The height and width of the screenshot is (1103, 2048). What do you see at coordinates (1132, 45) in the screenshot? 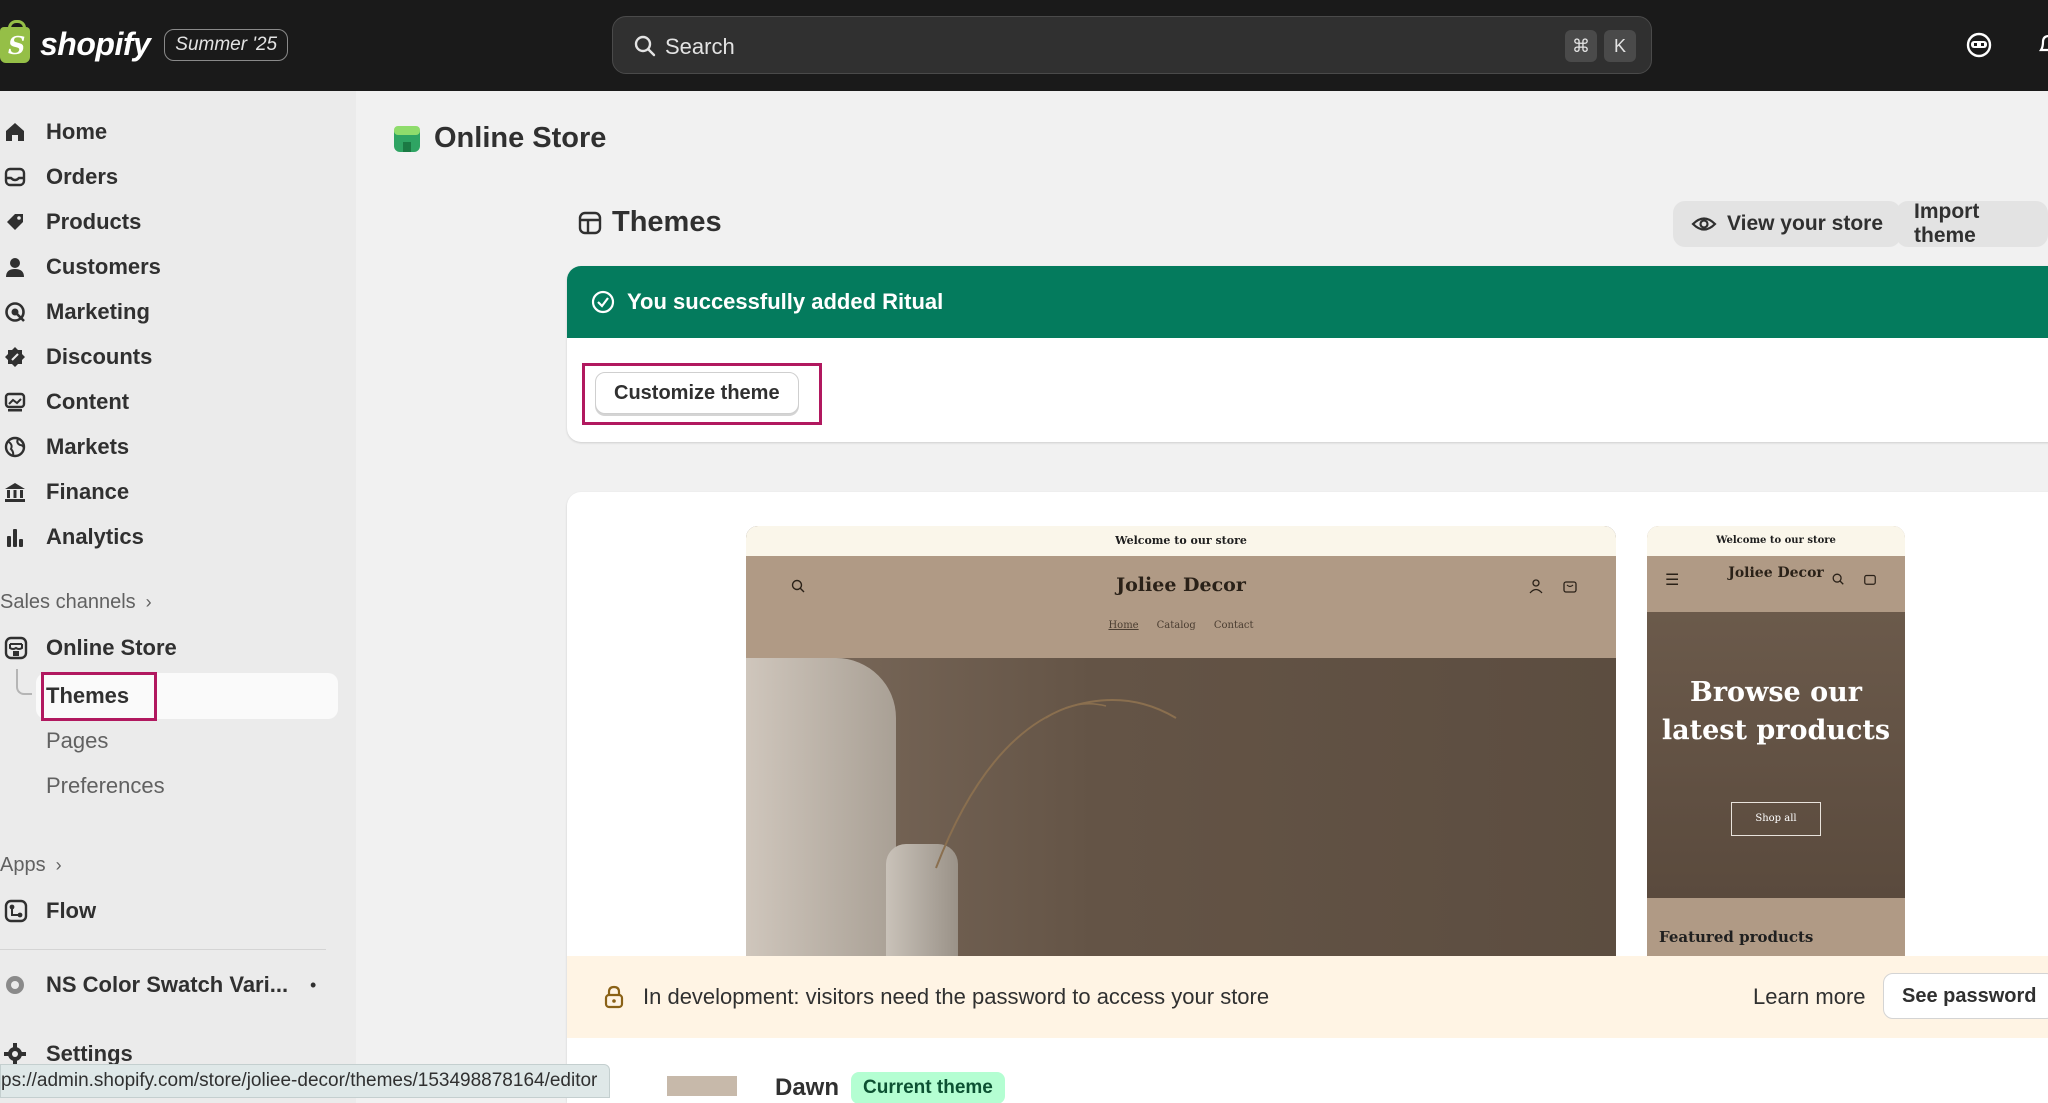
I see `search-bar: Search ⌘ K` at bounding box center [1132, 45].